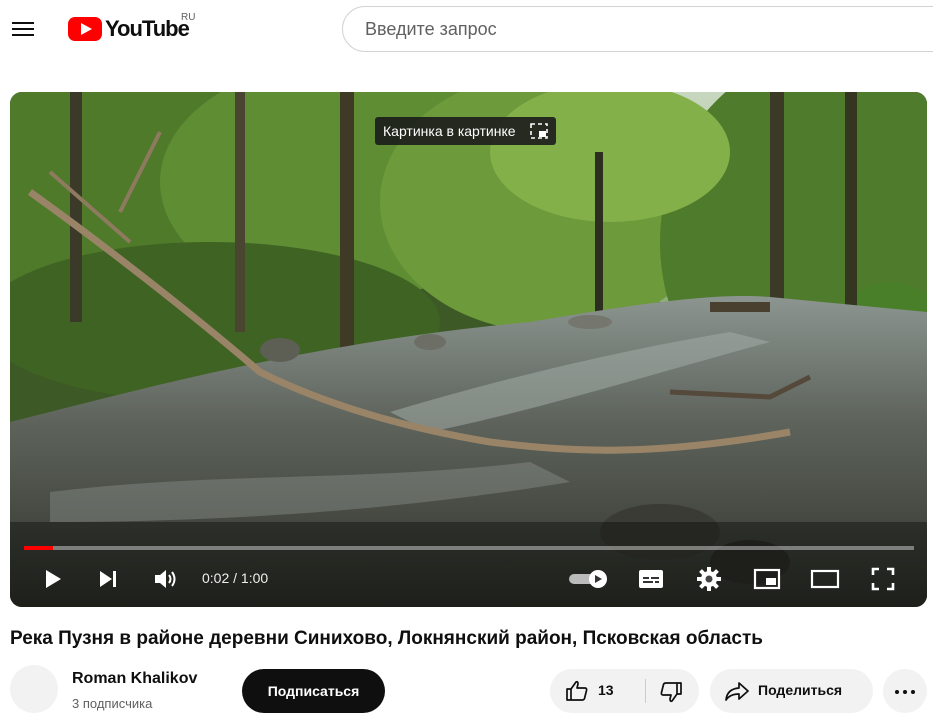  I want to click on miniplayer-icon, so click(767, 579).